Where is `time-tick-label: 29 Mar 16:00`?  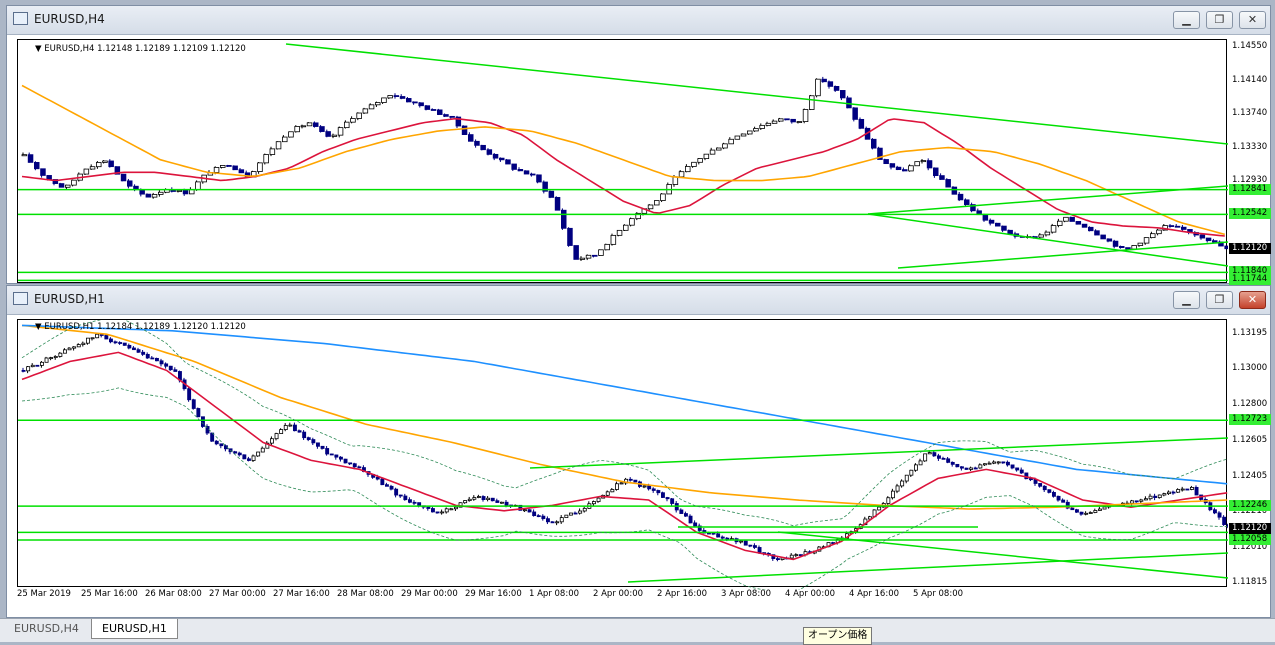 time-tick-label: 29 Mar 16:00 is located at coordinates (493, 594).